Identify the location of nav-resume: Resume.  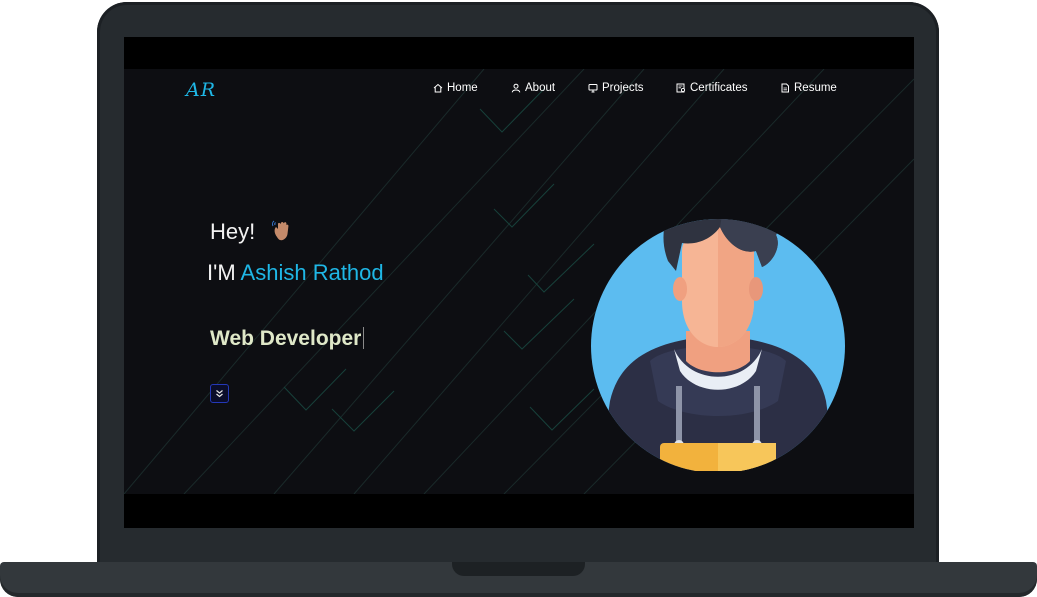
(808, 88).